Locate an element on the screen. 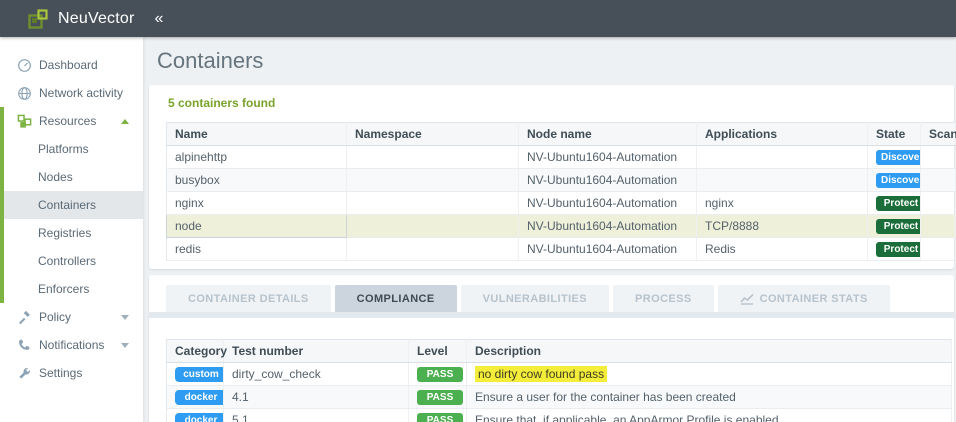  phone-icon is located at coordinates (24, 344).